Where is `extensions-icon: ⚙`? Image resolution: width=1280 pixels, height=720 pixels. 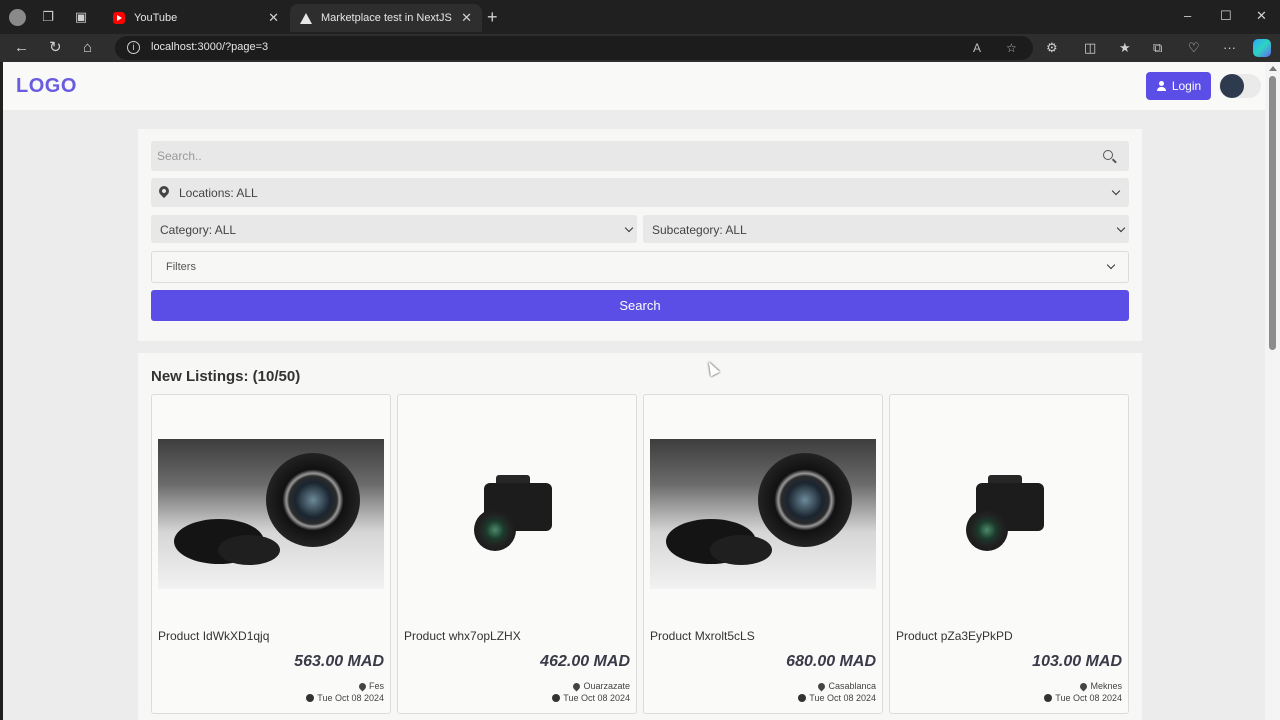 extensions-icon: ⚙ is located at coordinates (1052, 48).